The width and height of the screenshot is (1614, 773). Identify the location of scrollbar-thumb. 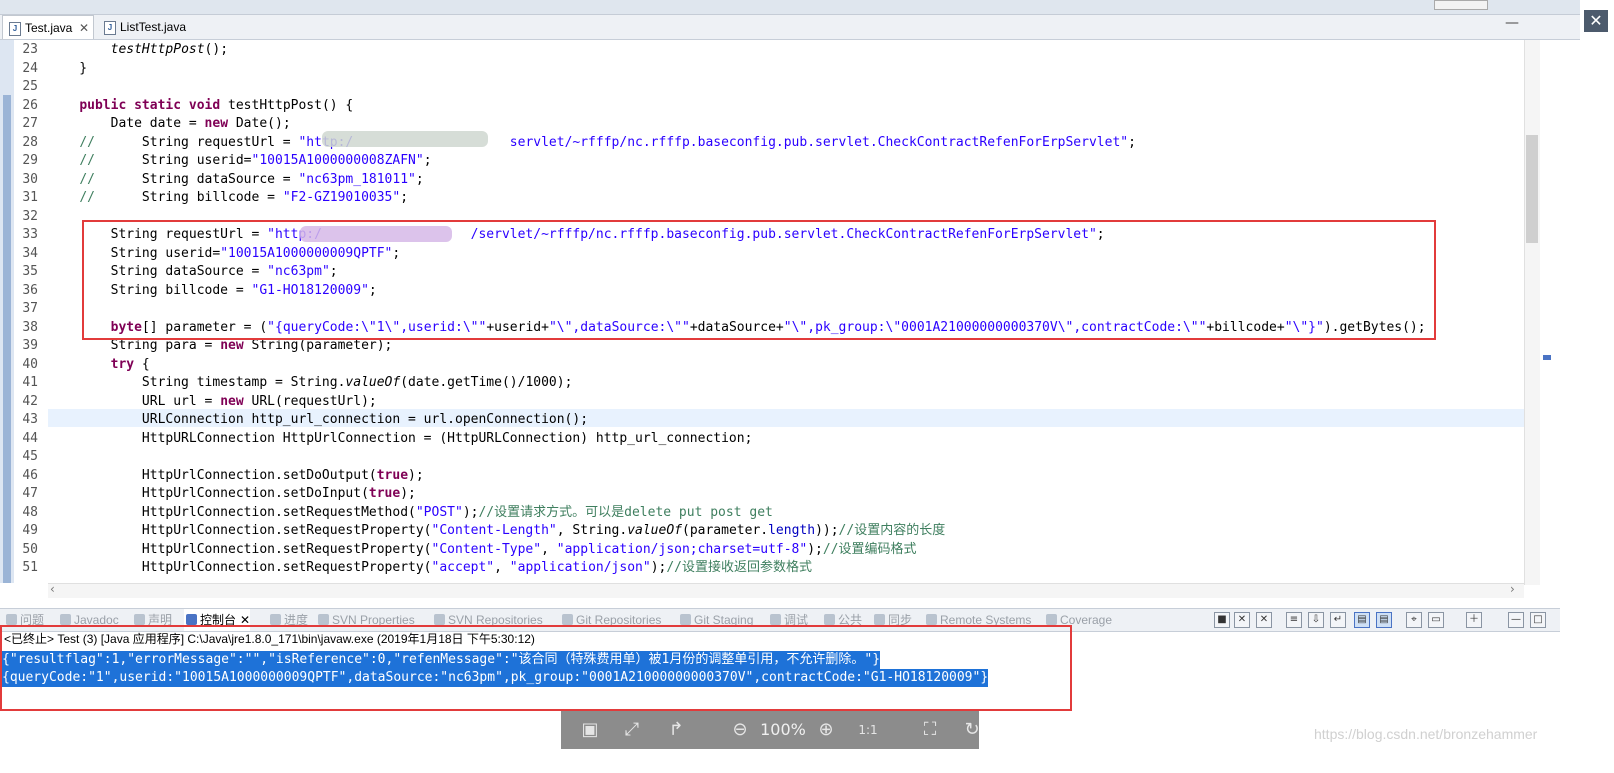
(1532, 189).